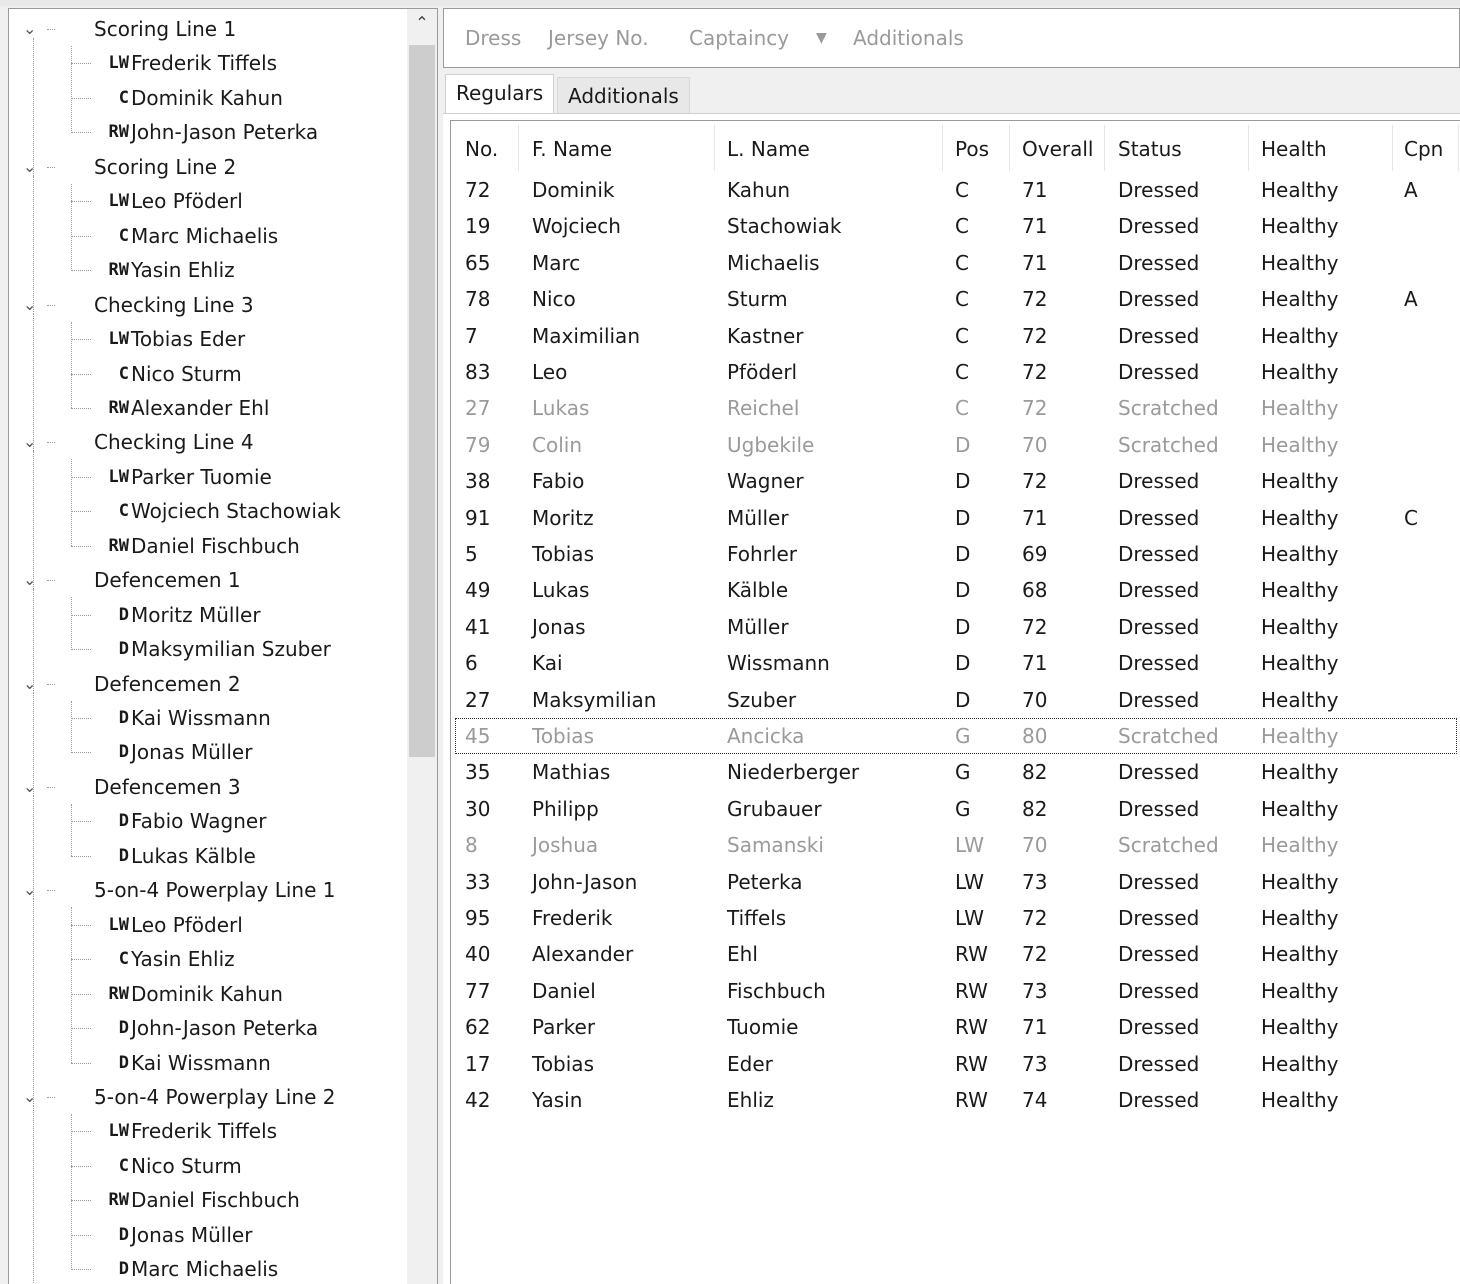  What do you see at coordinates (963, 699) in the screenshot?
I see `cell-pos: D` at bounding box center [963, 699].